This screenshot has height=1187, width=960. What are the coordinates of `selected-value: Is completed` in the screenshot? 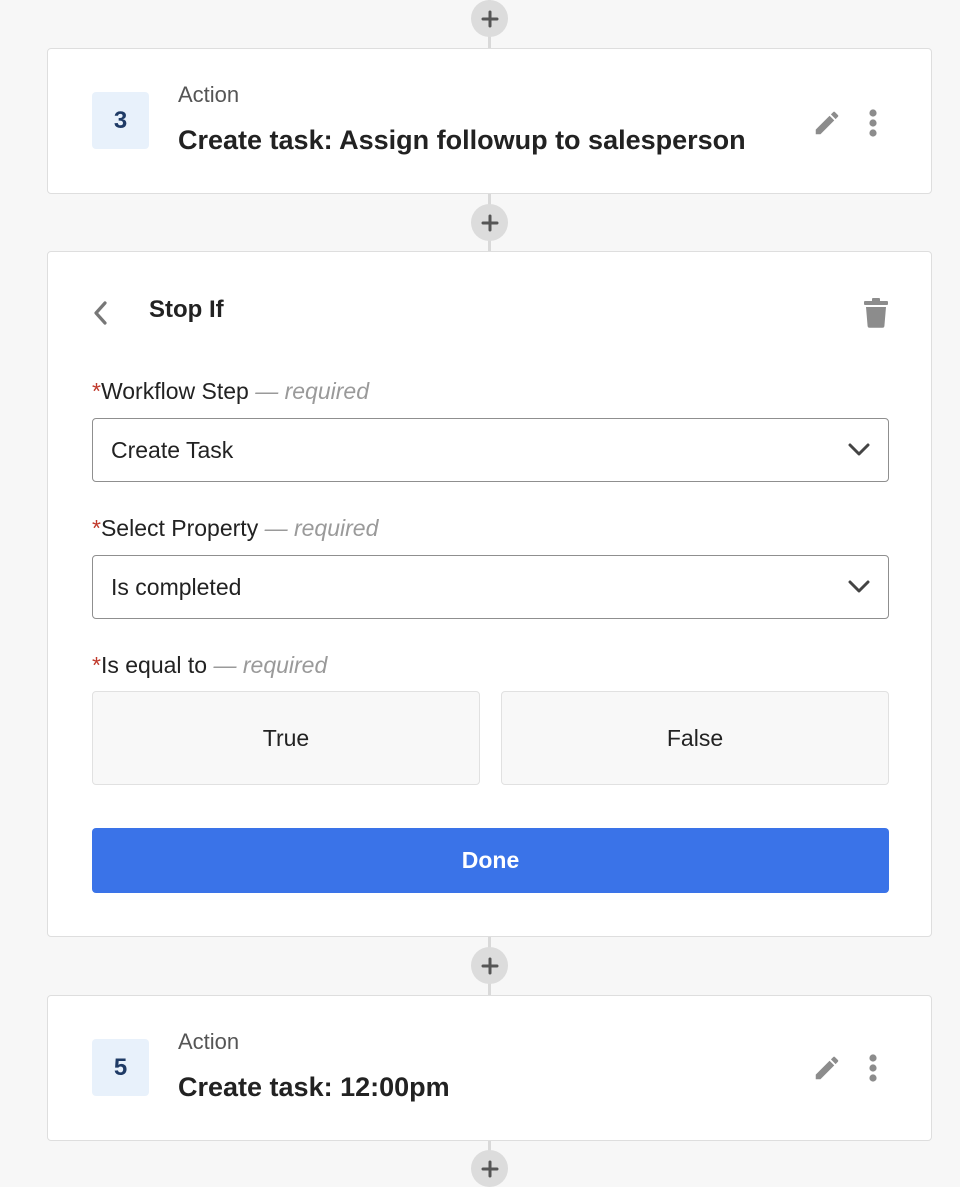 It's located at (176, 586).